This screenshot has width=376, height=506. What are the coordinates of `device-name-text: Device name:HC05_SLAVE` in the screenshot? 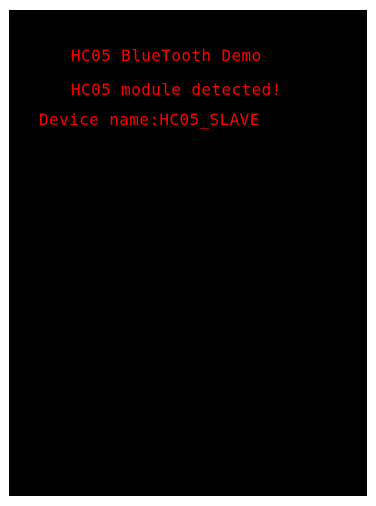 It's located at (149, 119).